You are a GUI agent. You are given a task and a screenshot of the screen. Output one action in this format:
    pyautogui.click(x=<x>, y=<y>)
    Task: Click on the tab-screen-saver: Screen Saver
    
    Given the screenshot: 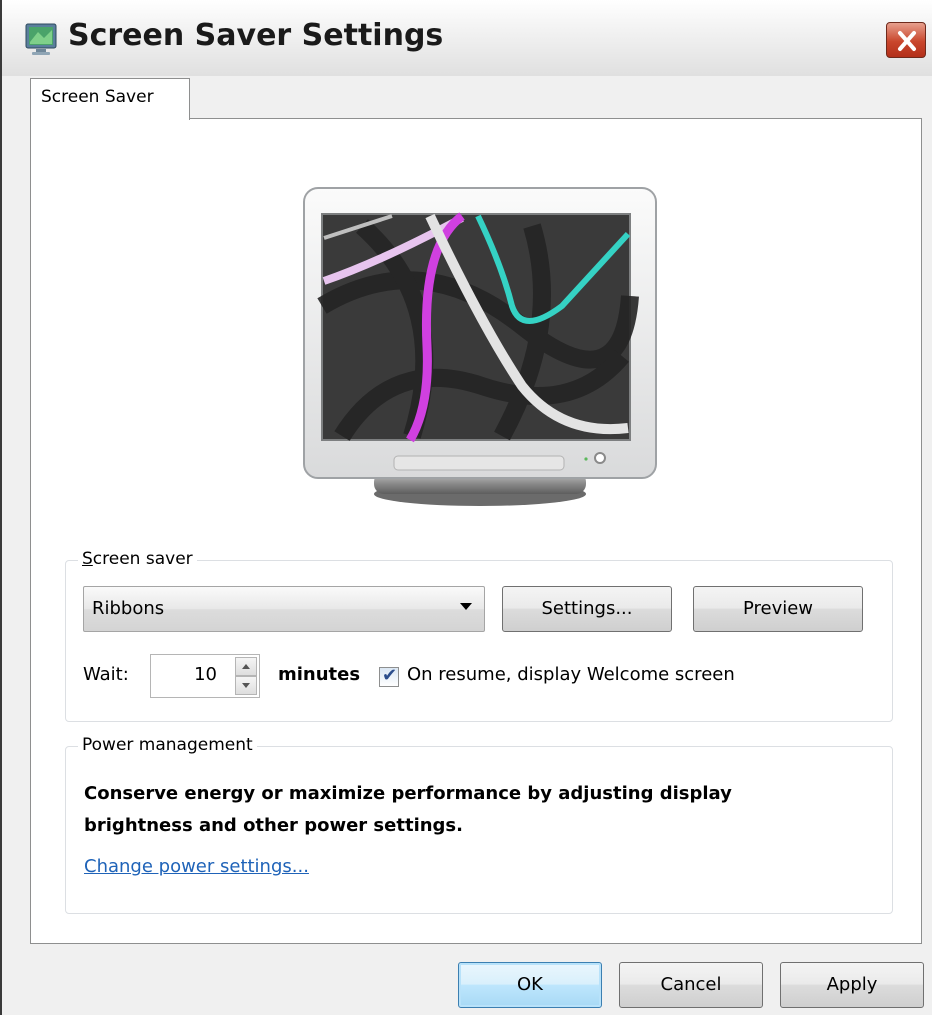 What is the action you would take?
    pyautogui.click(x=110, y=99)
    